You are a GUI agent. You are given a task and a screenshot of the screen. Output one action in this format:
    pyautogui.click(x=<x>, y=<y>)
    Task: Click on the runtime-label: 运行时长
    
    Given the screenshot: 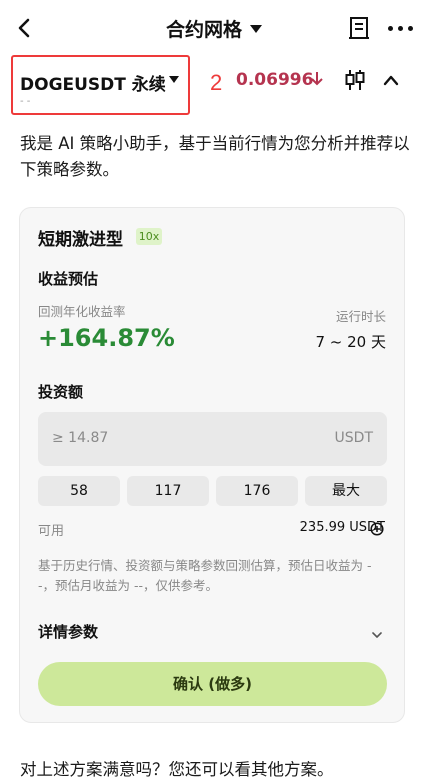 What is the action you would take?
    pyautogui.click(x=360, y=316)
    